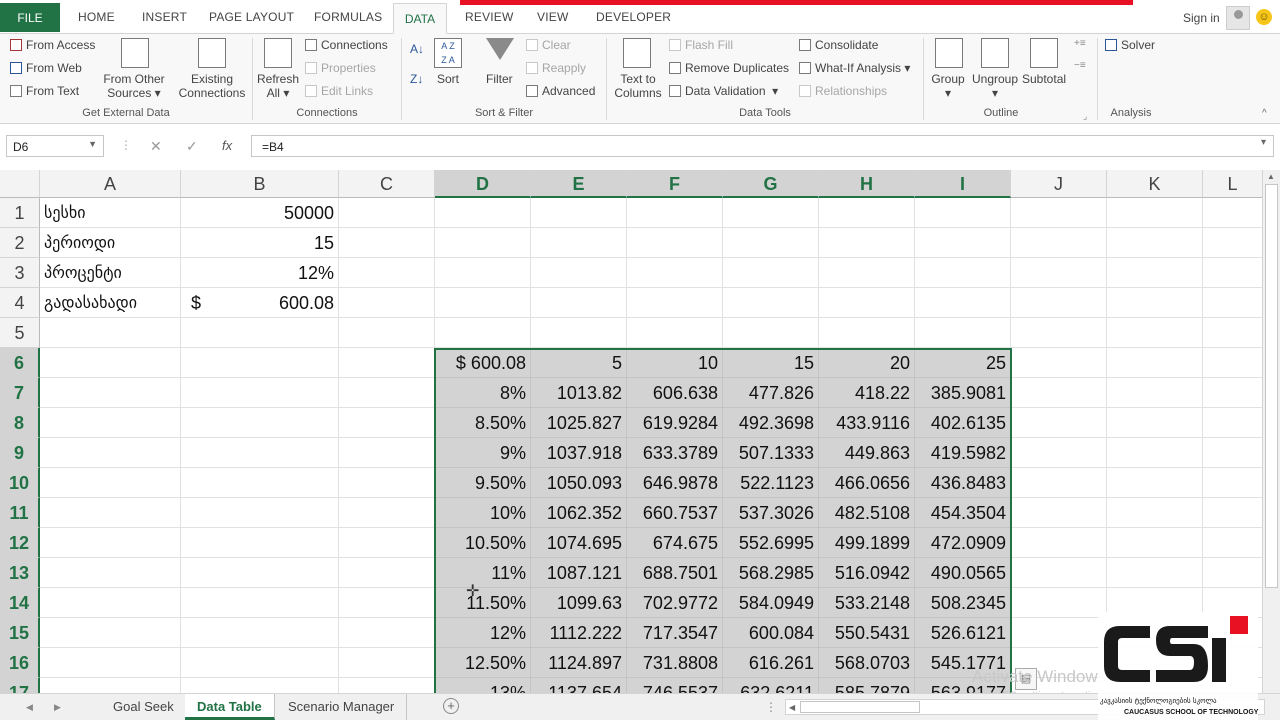 Image resolution: width=1280 pixels, height=723 pixels. What do you see at coordinates (20, 685) in the screenshot?
I see `row-header-17: 17` at bounding box center [20, 685].